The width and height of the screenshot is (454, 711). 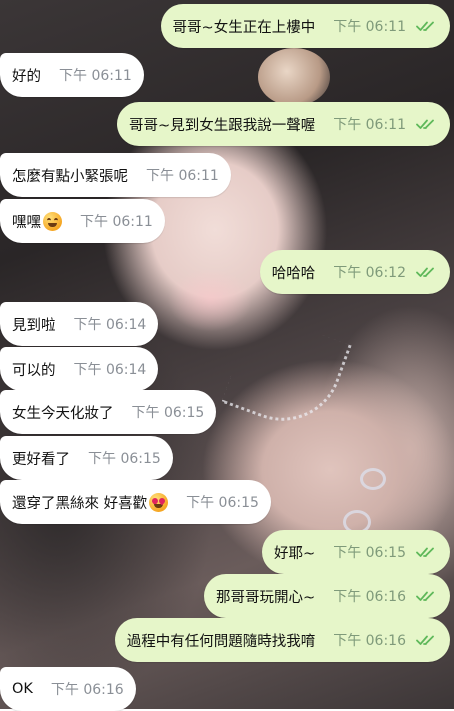 I want to click on message-text: 哥哥~女生正在上樓中, so click(x=244, y=27).